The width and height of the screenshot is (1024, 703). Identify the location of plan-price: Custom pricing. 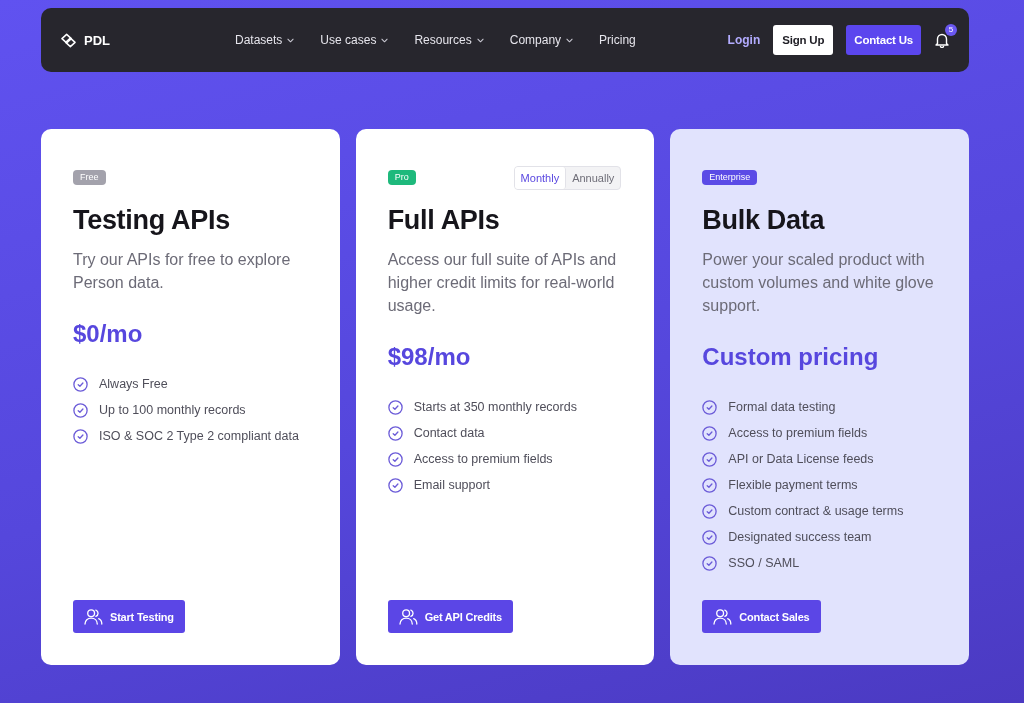
(791, 357).